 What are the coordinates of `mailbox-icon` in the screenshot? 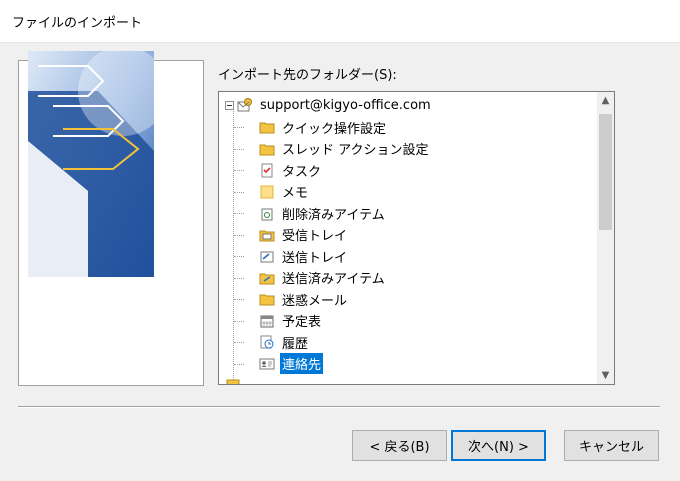 It's located at (245, 105).